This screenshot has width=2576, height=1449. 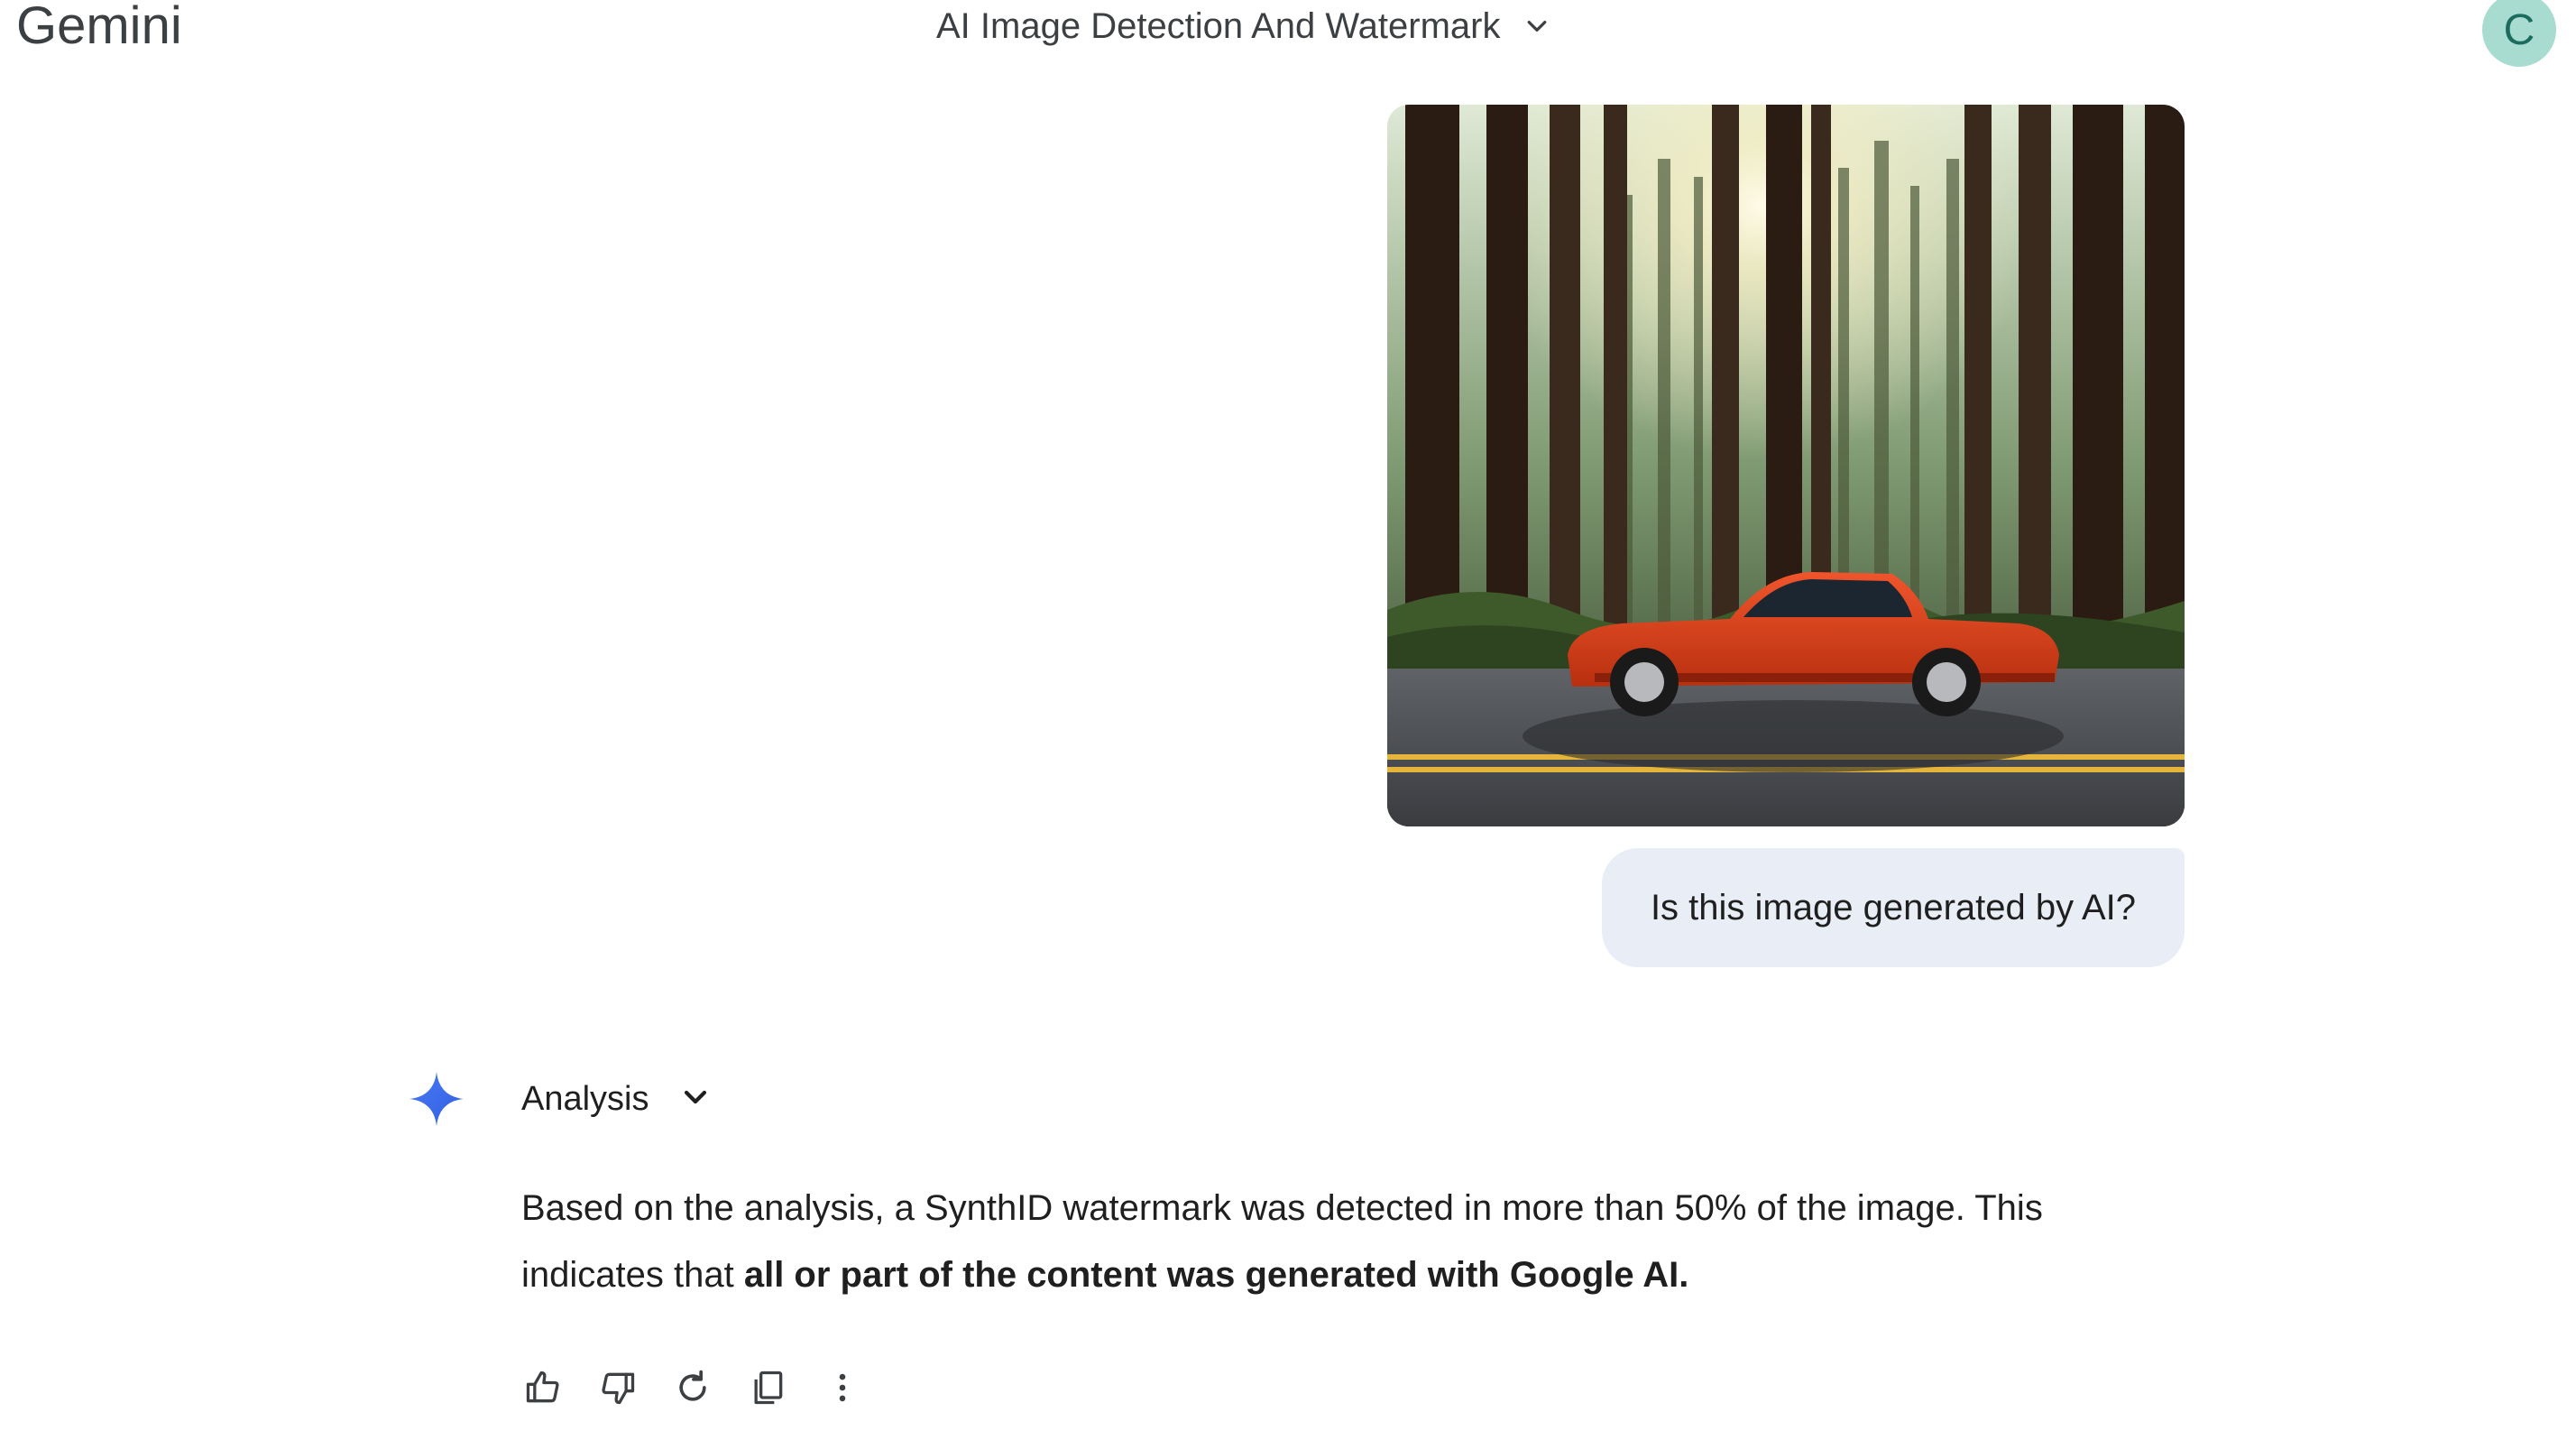 What do you see at coordinates (436, 1101) in the screenshot?
I see `gemini-sparkle-icon` at bounding box center [436, 1101].